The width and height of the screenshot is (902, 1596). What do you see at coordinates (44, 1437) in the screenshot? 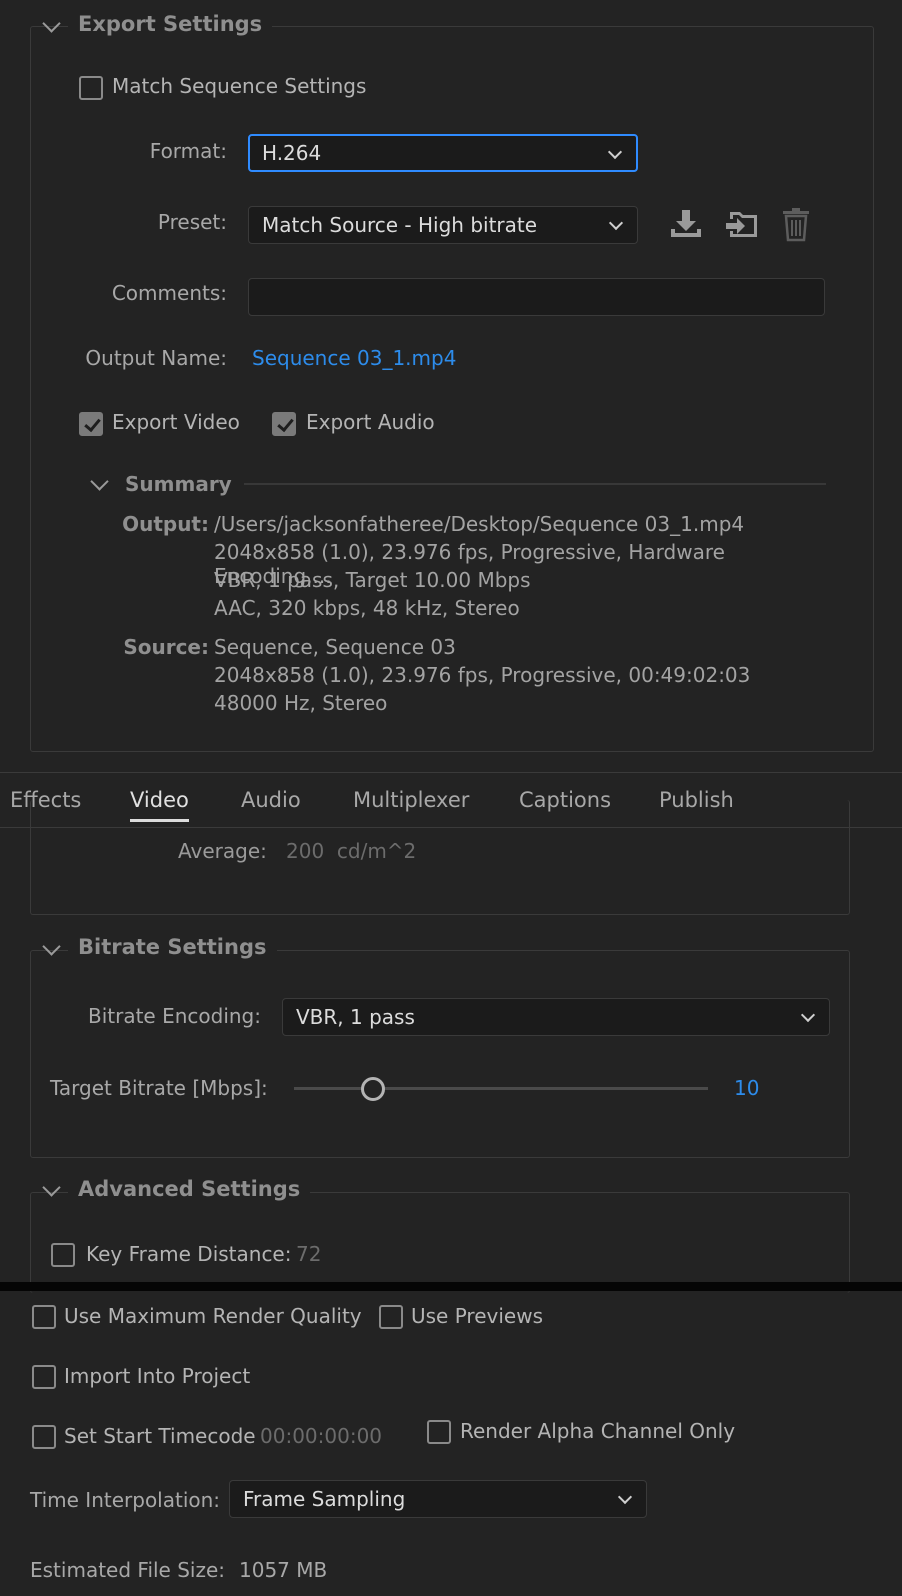
I see `set-start-timecode-checkbox` at bounding box center [44, 1437].